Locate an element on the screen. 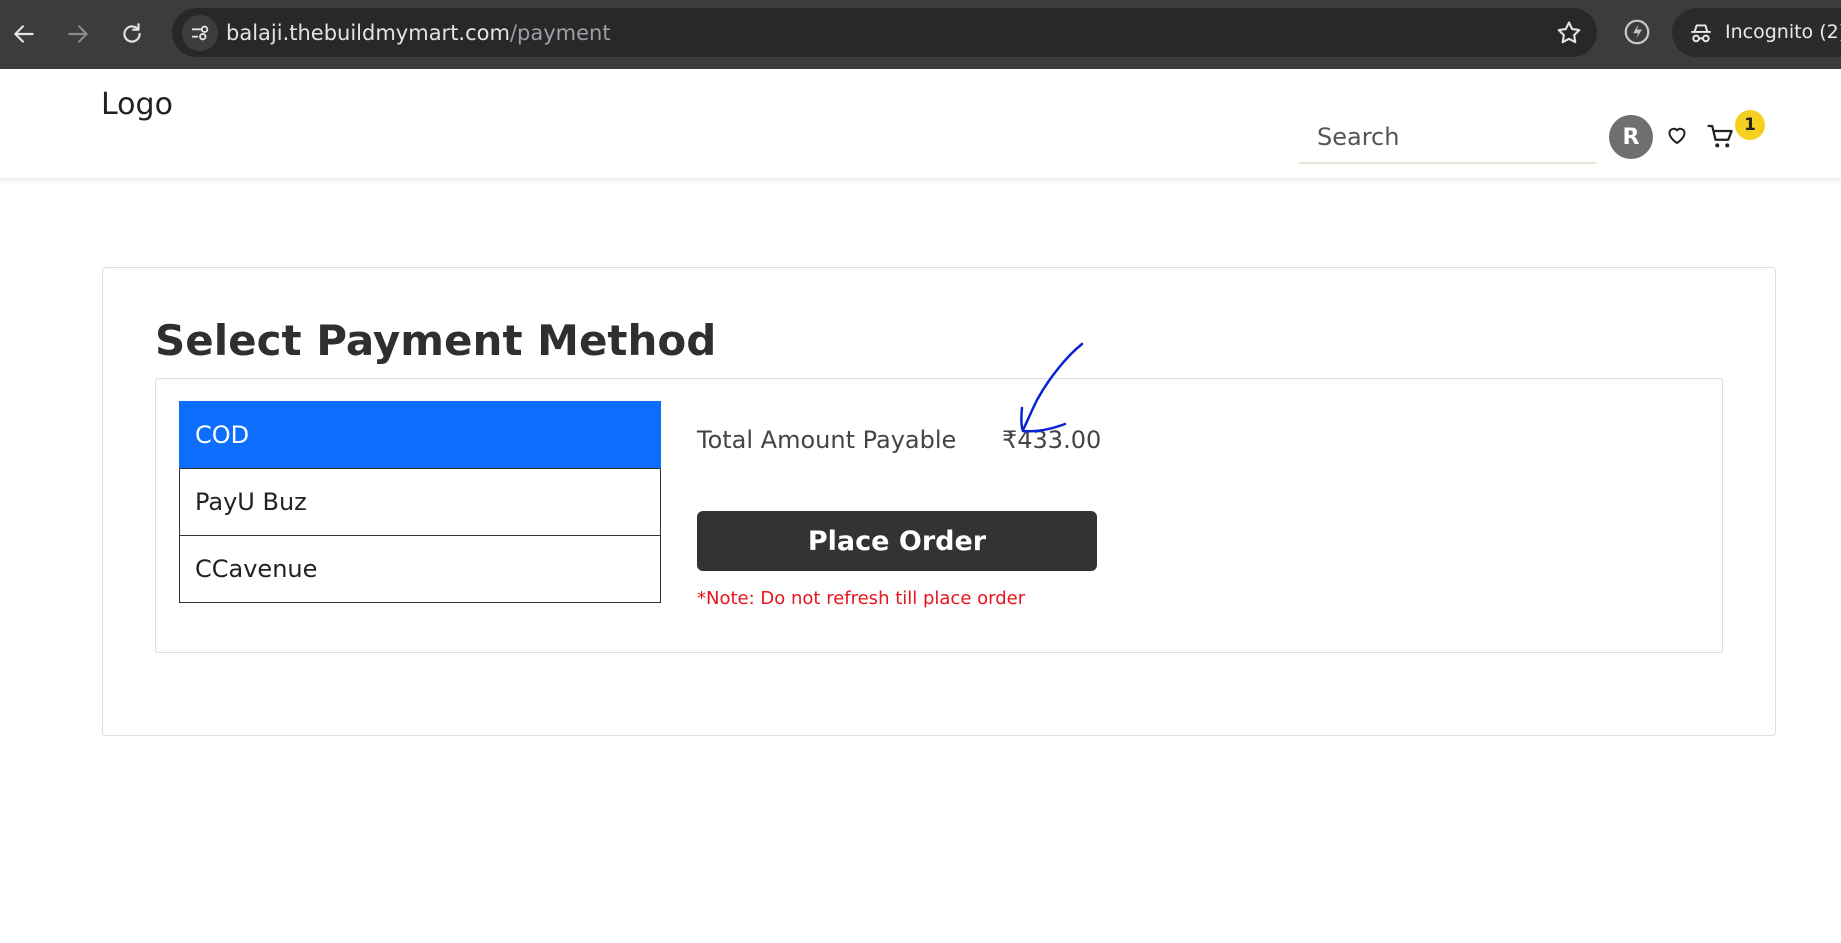  url-host: balaji.thebuildmymart.com is located at coordinates (368, 33).